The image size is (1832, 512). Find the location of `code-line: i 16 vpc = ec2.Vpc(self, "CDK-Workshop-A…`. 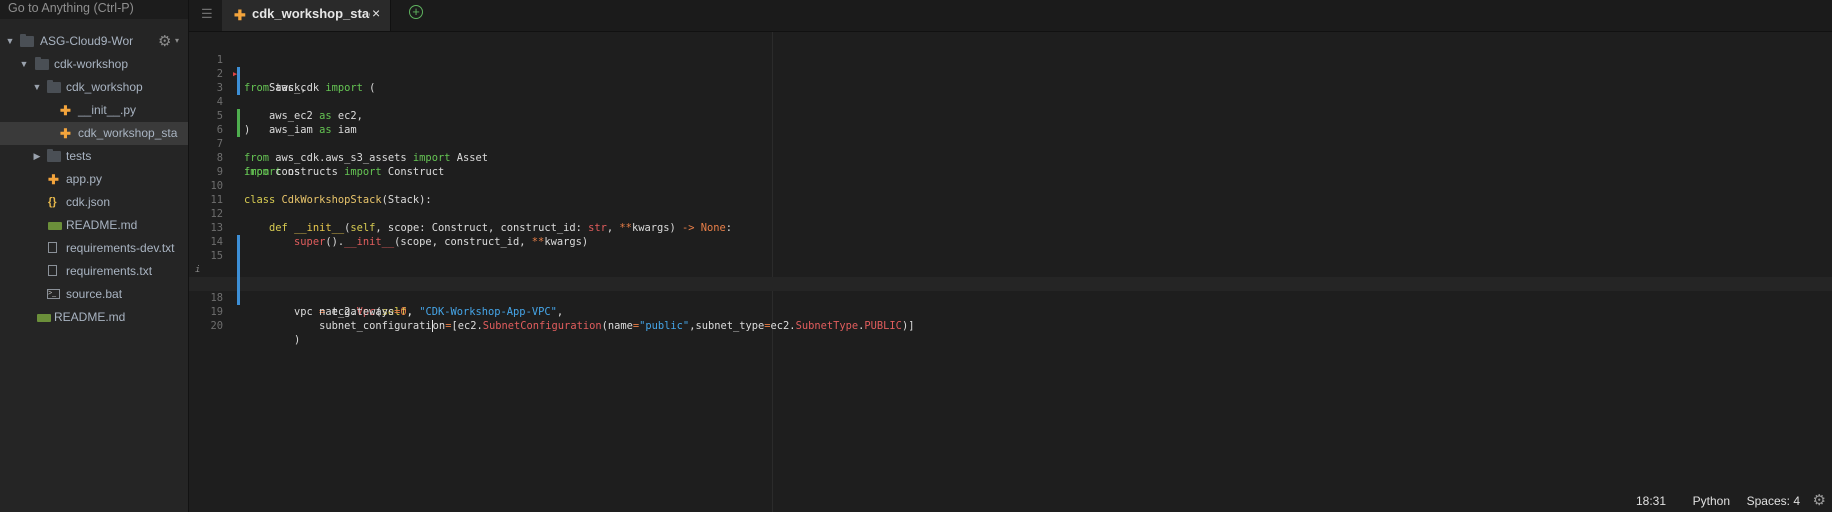

code-line: i 16 vpc = ec2.Vpc(self, "CDK-Workshop-A… is located at coordinates (1010, 283).